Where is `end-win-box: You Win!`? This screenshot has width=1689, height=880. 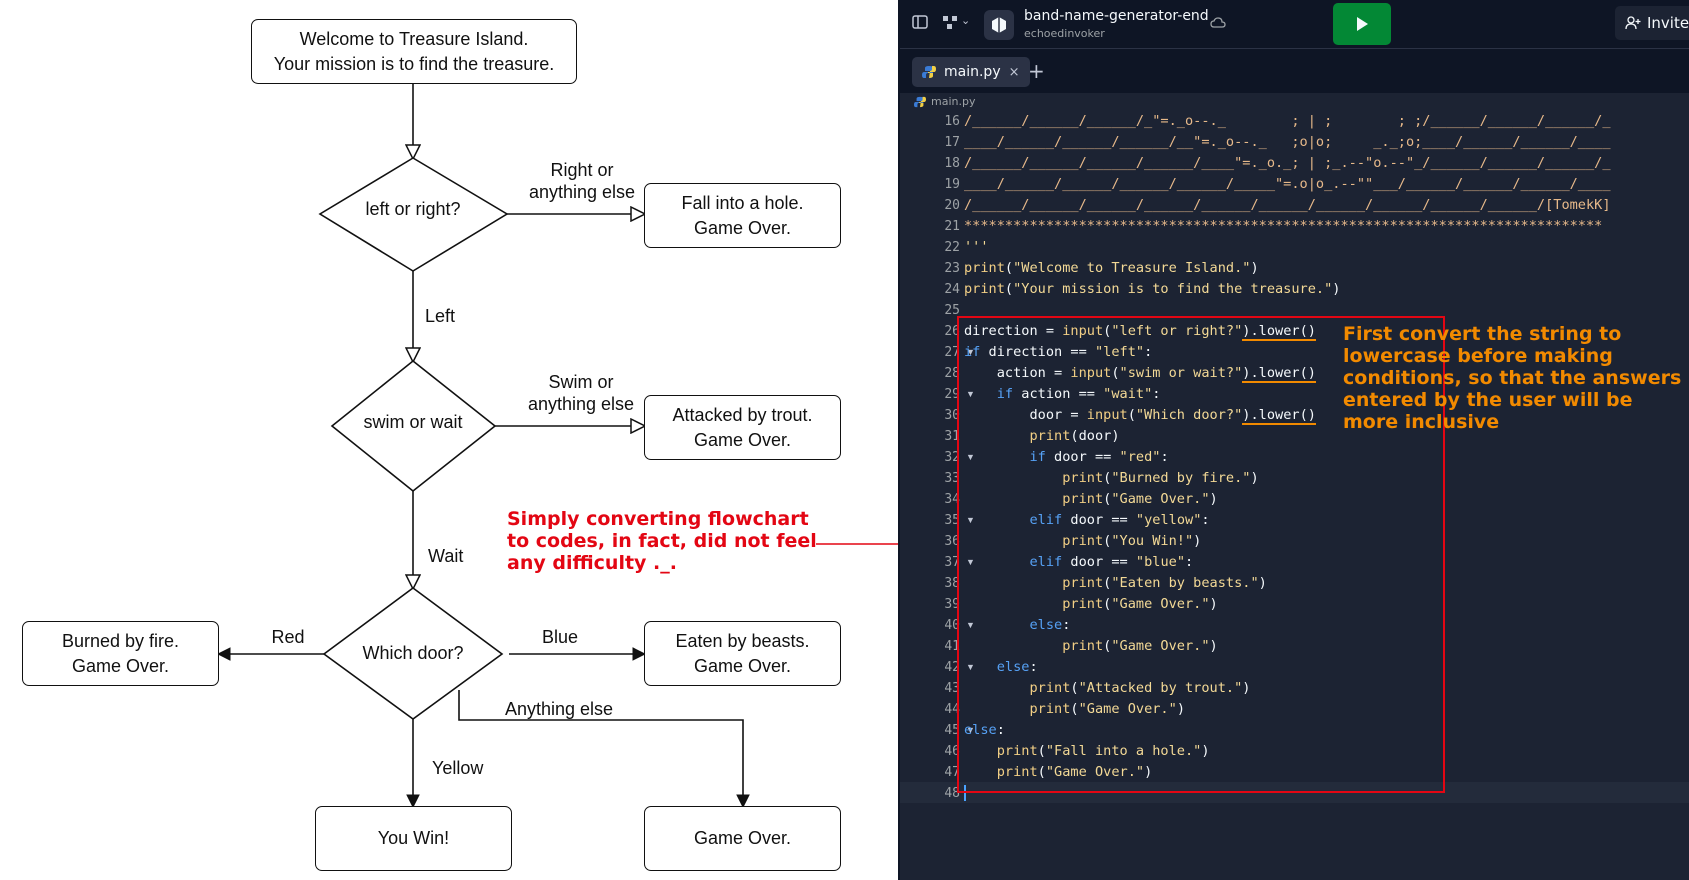
end-win-box: You Win! is located at coordinates (413, 838).